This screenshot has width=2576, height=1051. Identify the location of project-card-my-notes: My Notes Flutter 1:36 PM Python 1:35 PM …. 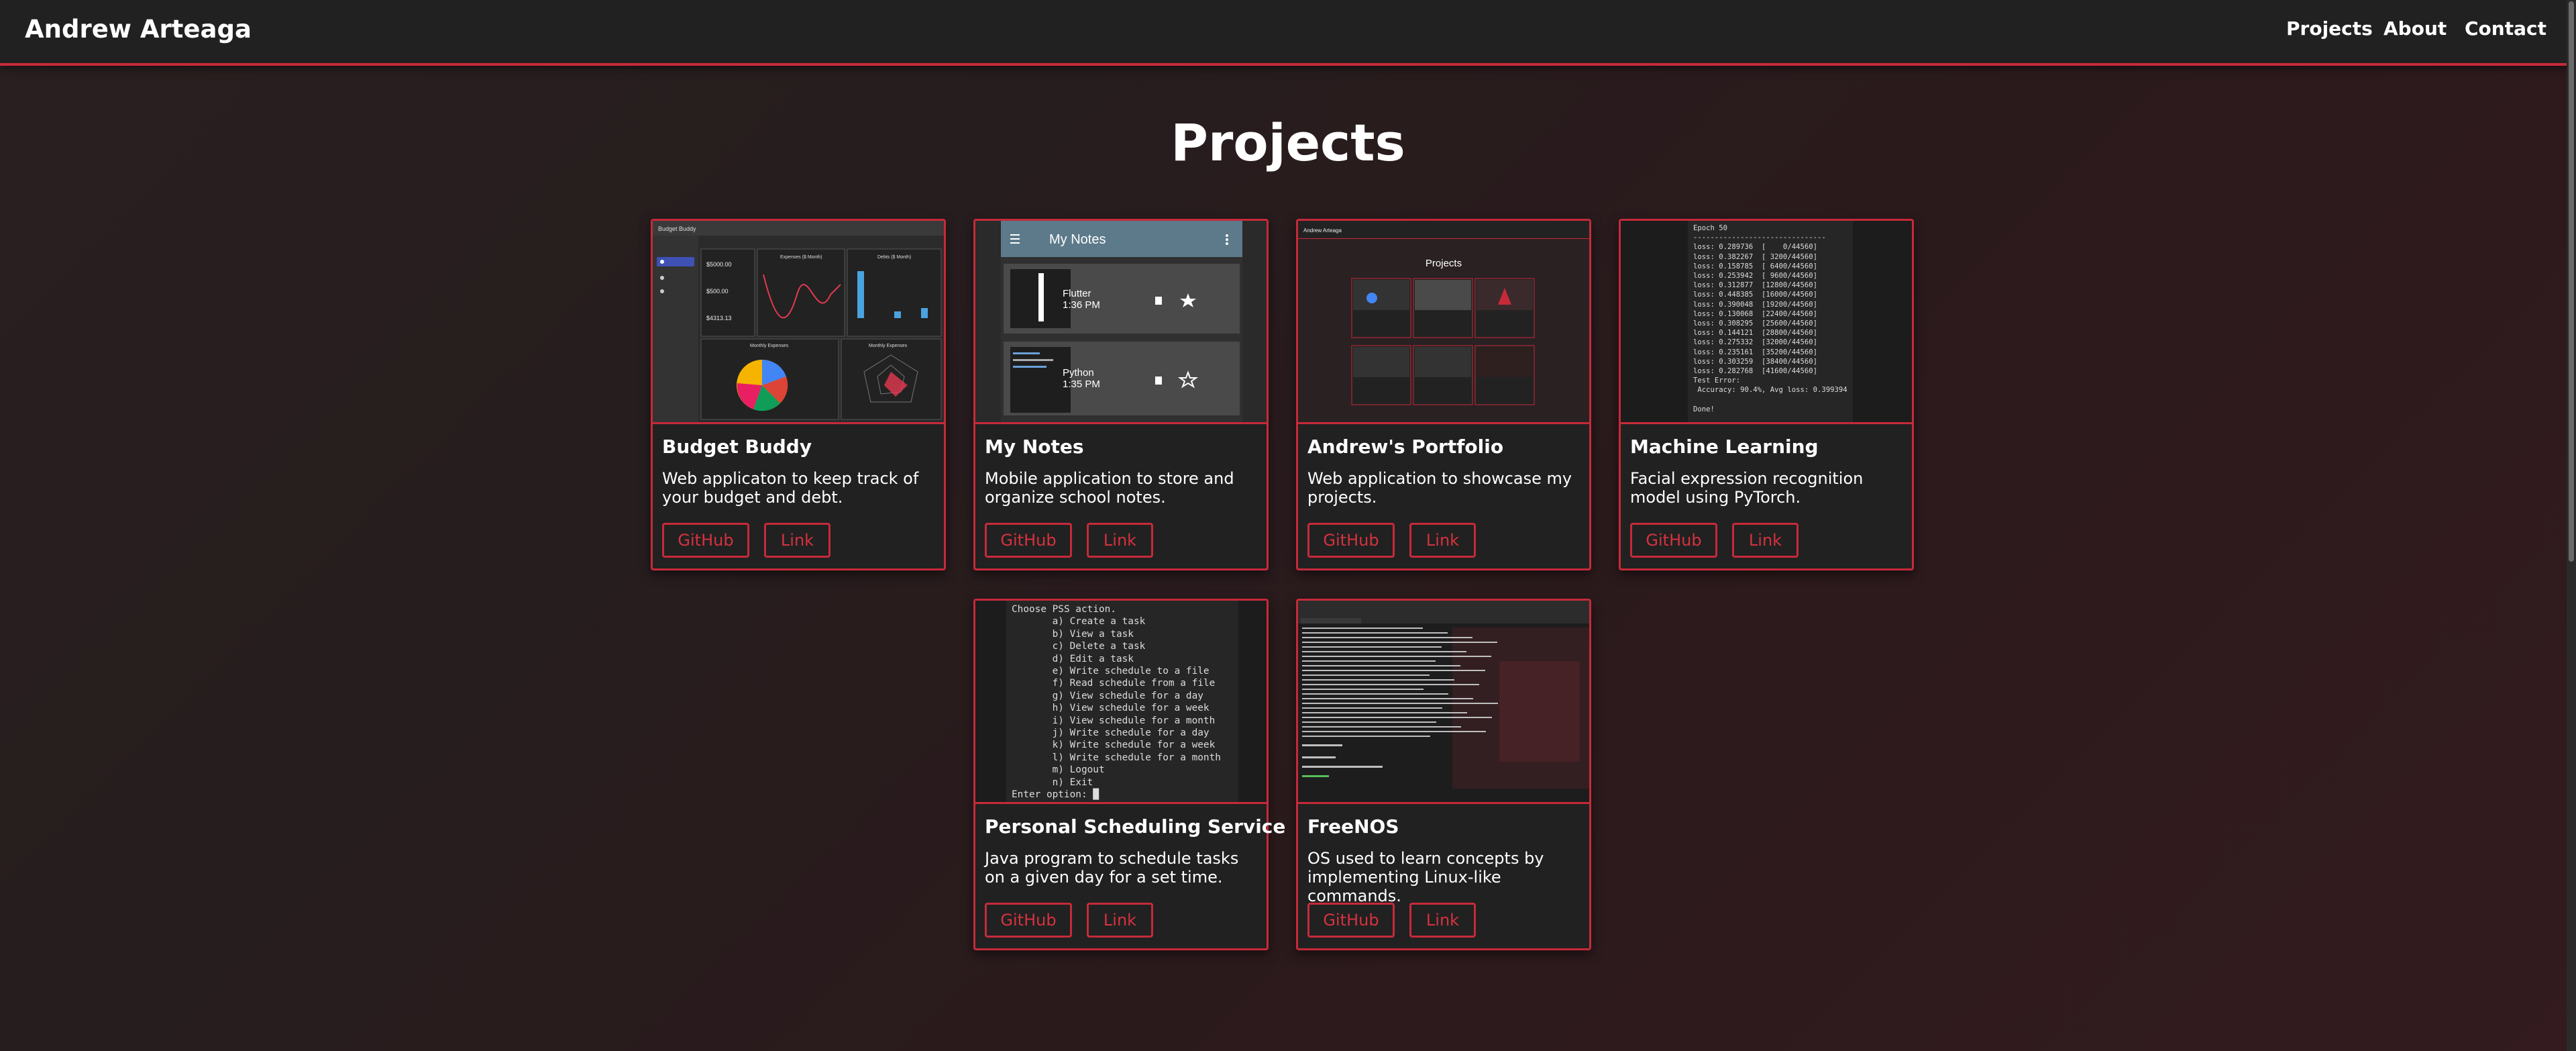
(1121, 394).